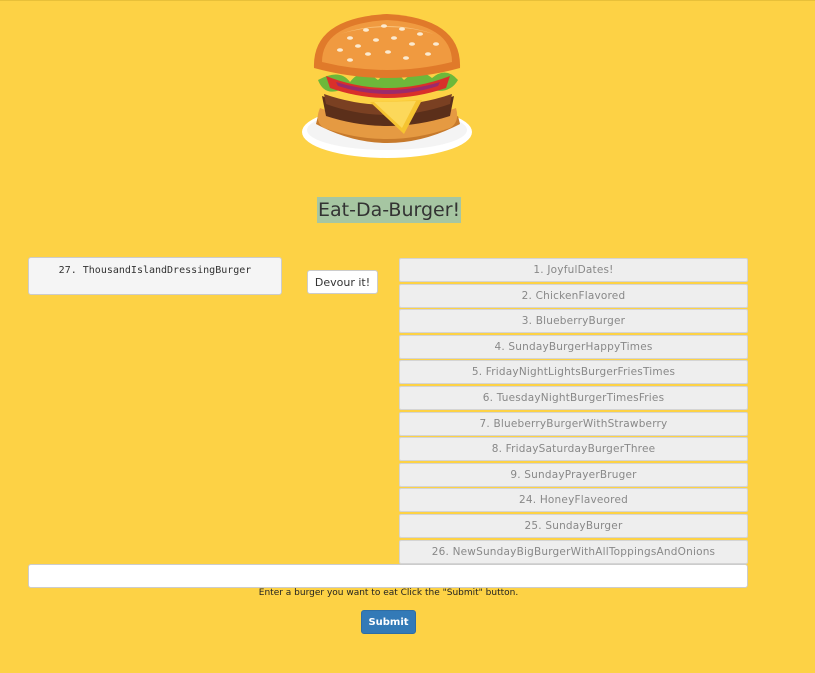  What do you see at coordinates (342, 282) in the screenshot?
I see `devour-button: Devour it!` at bounding box center [342, 282].